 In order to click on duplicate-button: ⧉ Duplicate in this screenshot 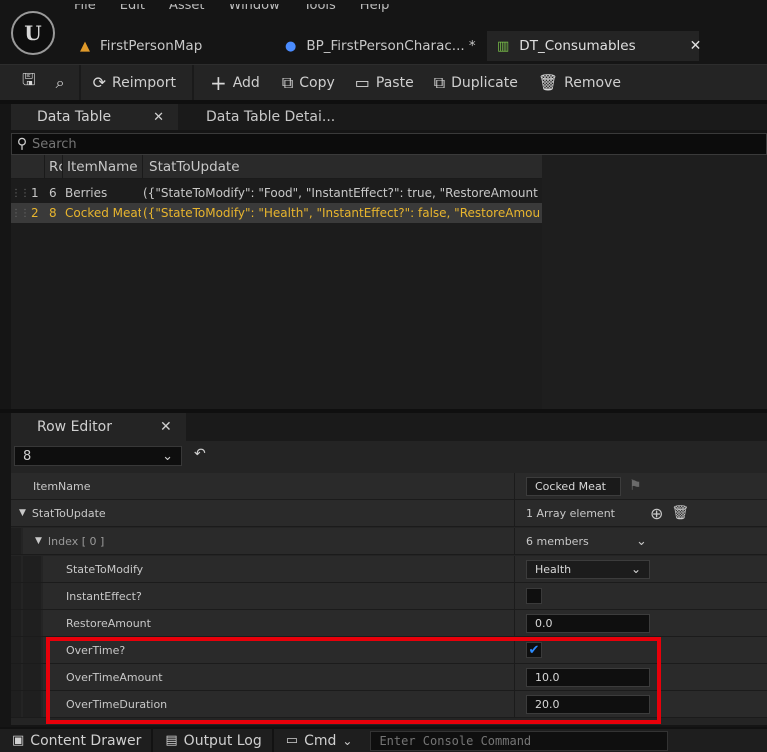, I will do `click(476, 83)`.